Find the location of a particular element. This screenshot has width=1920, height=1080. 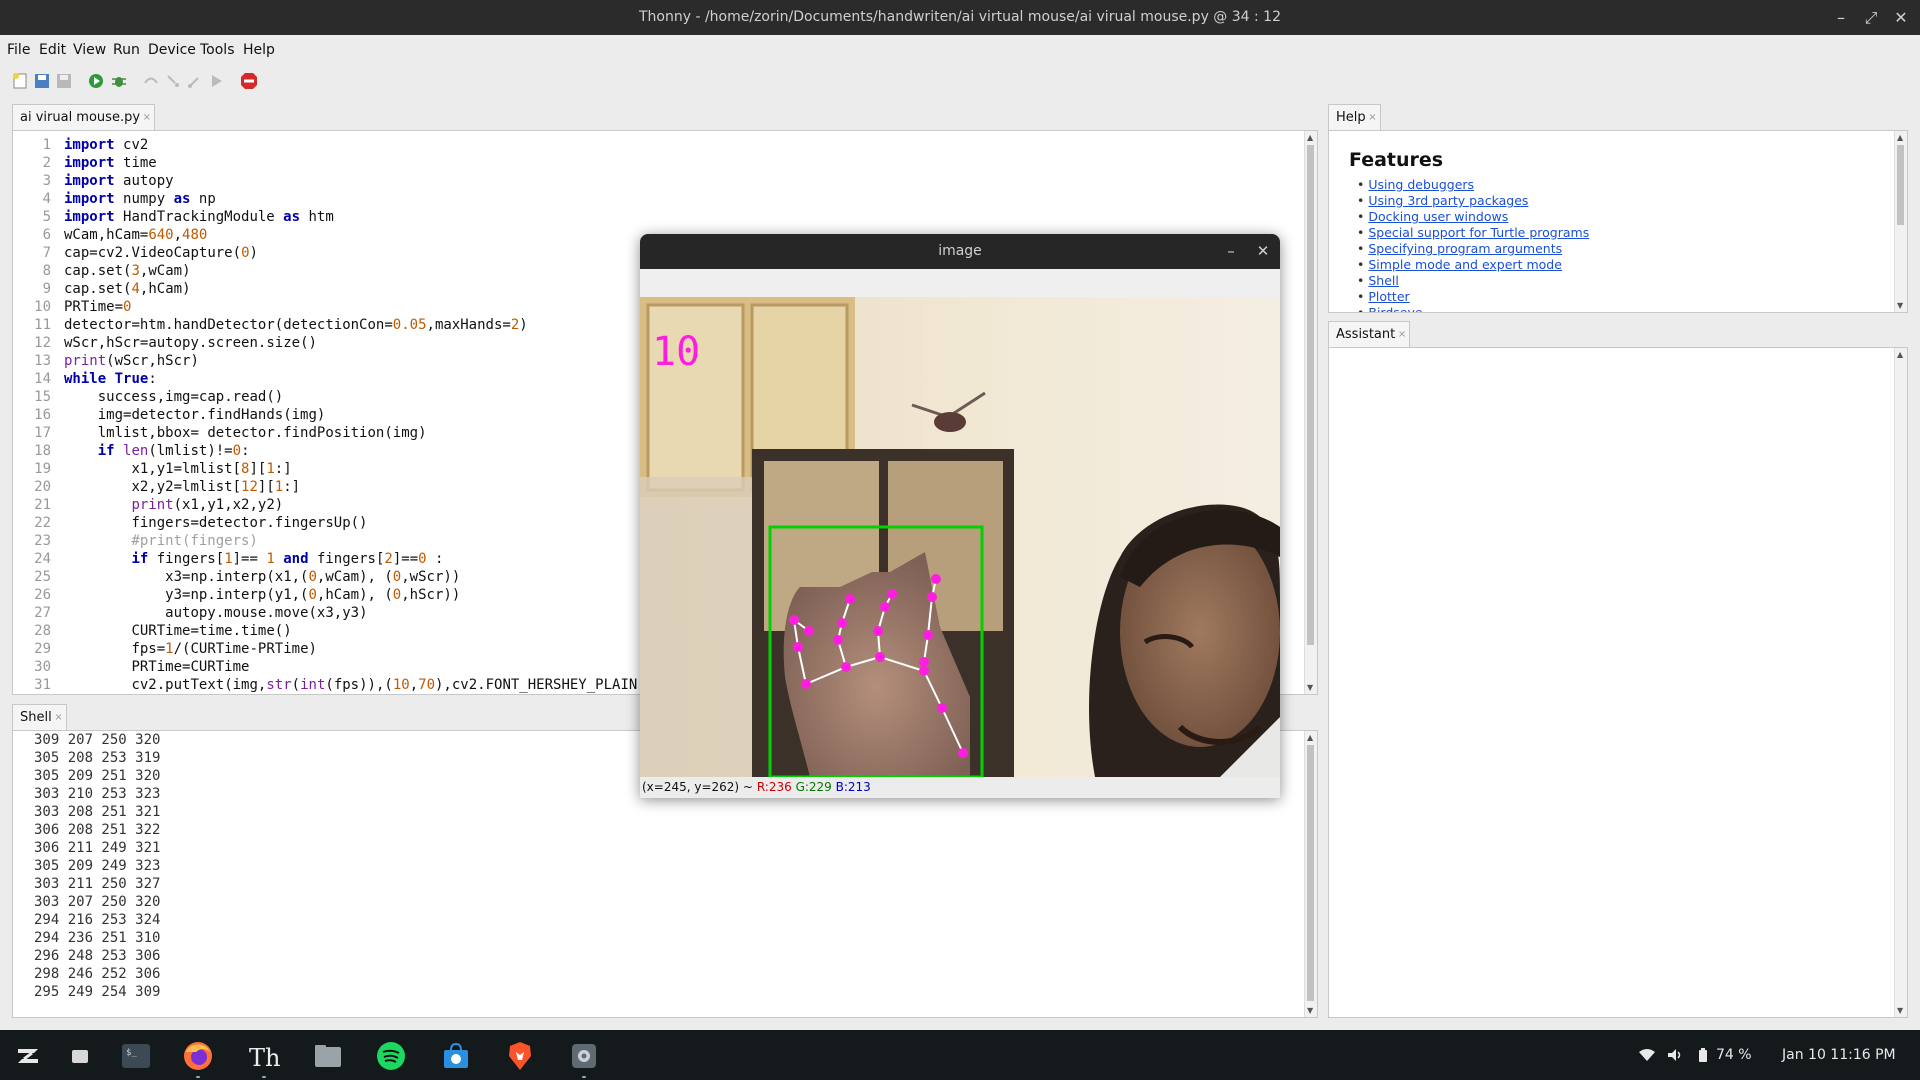

save-icon is located at coordinates (64, 81).